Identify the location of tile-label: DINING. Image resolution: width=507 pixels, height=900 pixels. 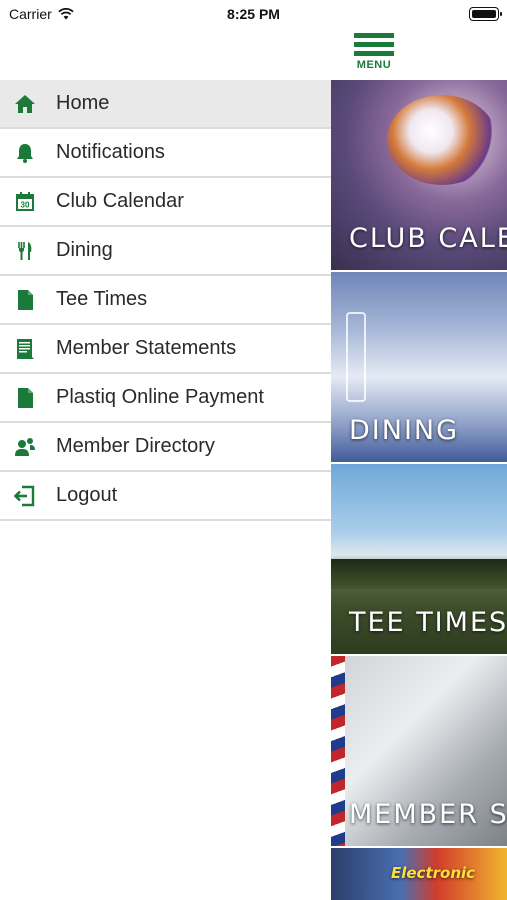
(404, 430).